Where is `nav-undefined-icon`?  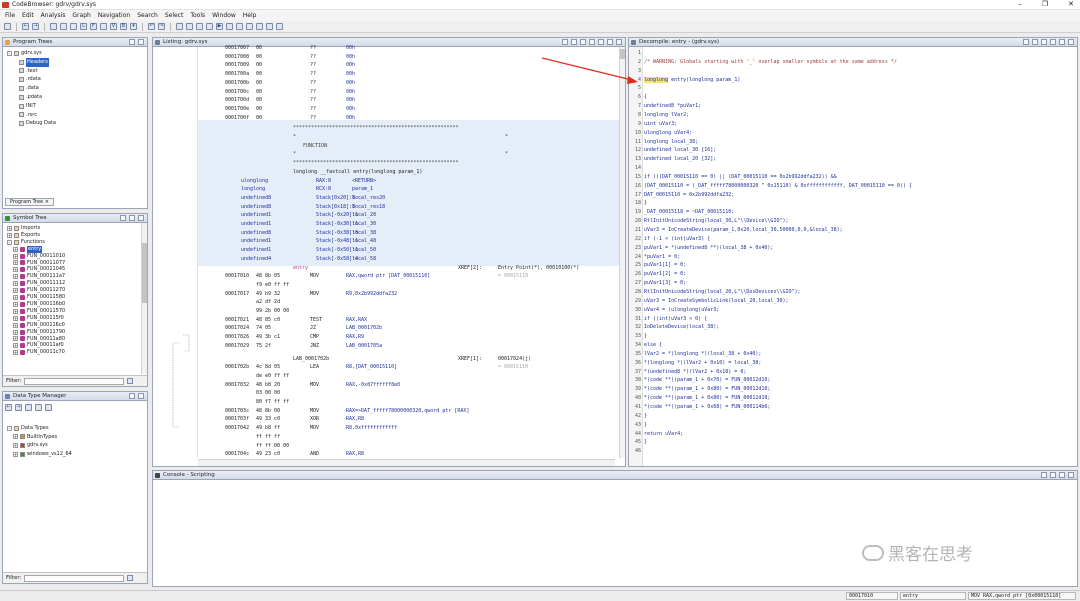
nav-undefined-icon is located at coordinates (73, 26).